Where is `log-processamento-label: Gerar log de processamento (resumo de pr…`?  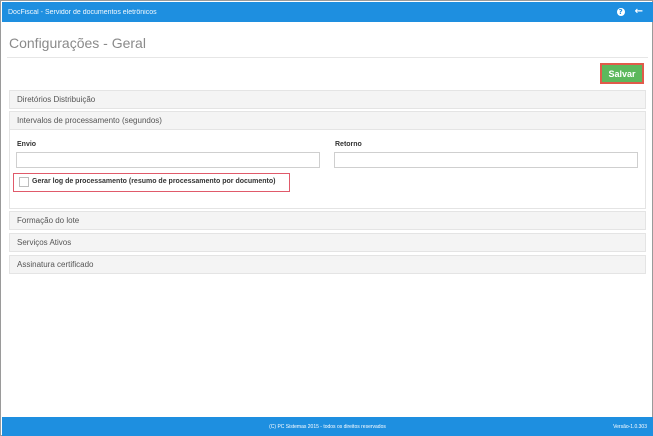 log-processamento-label: Gerar log de processamento (resumo de pr… is located at coordinates (154, 181).